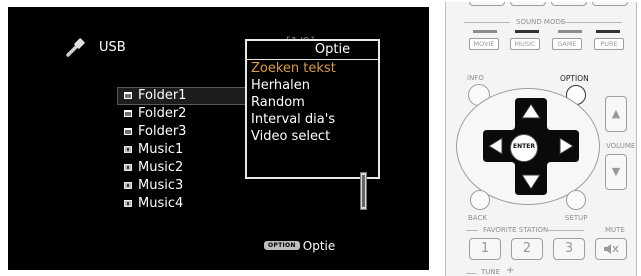 The image size is (641, 276). I want to click on item-label: Music3, so click(161, 185).